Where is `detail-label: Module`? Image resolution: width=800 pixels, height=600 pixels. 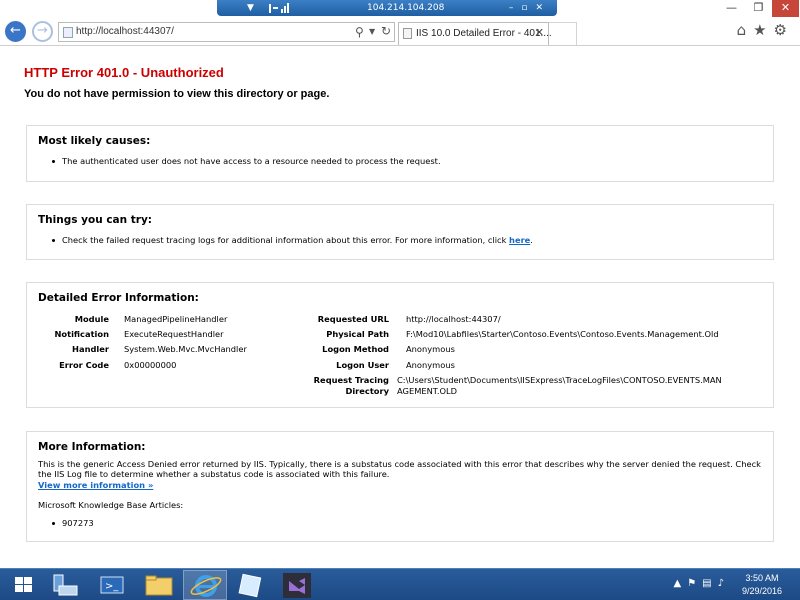
detail-label: Module is located at coordinates (91, 319).